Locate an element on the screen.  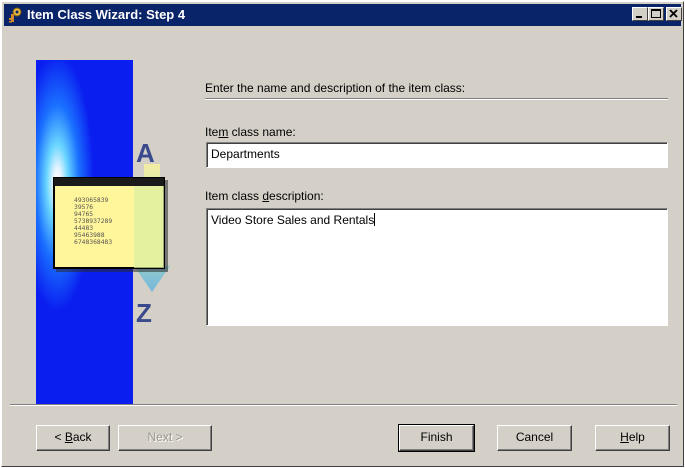
item-class-name-input: Departments is located at coordinates (437, 155).